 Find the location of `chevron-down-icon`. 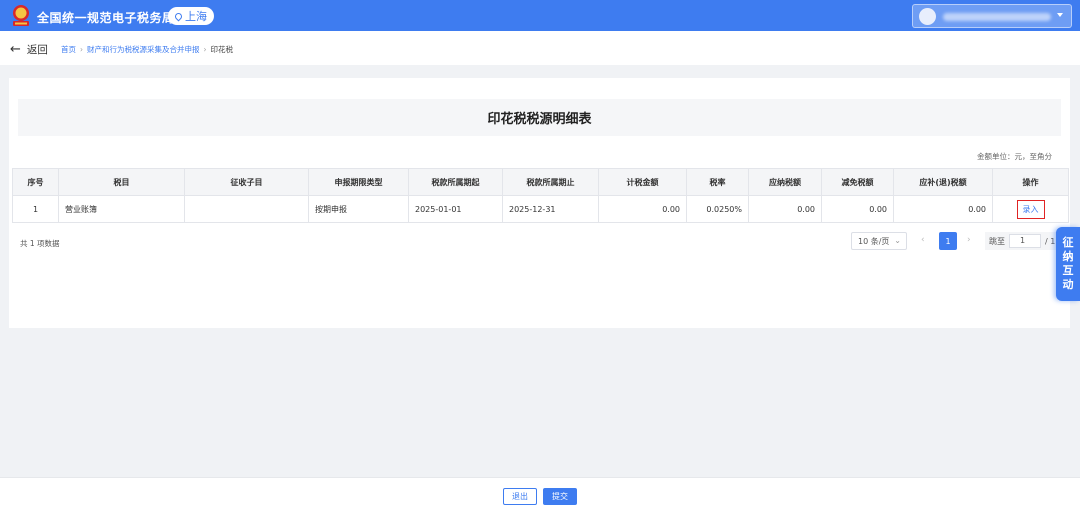

chevron-down-icon is located at coordinates (1060, 15).